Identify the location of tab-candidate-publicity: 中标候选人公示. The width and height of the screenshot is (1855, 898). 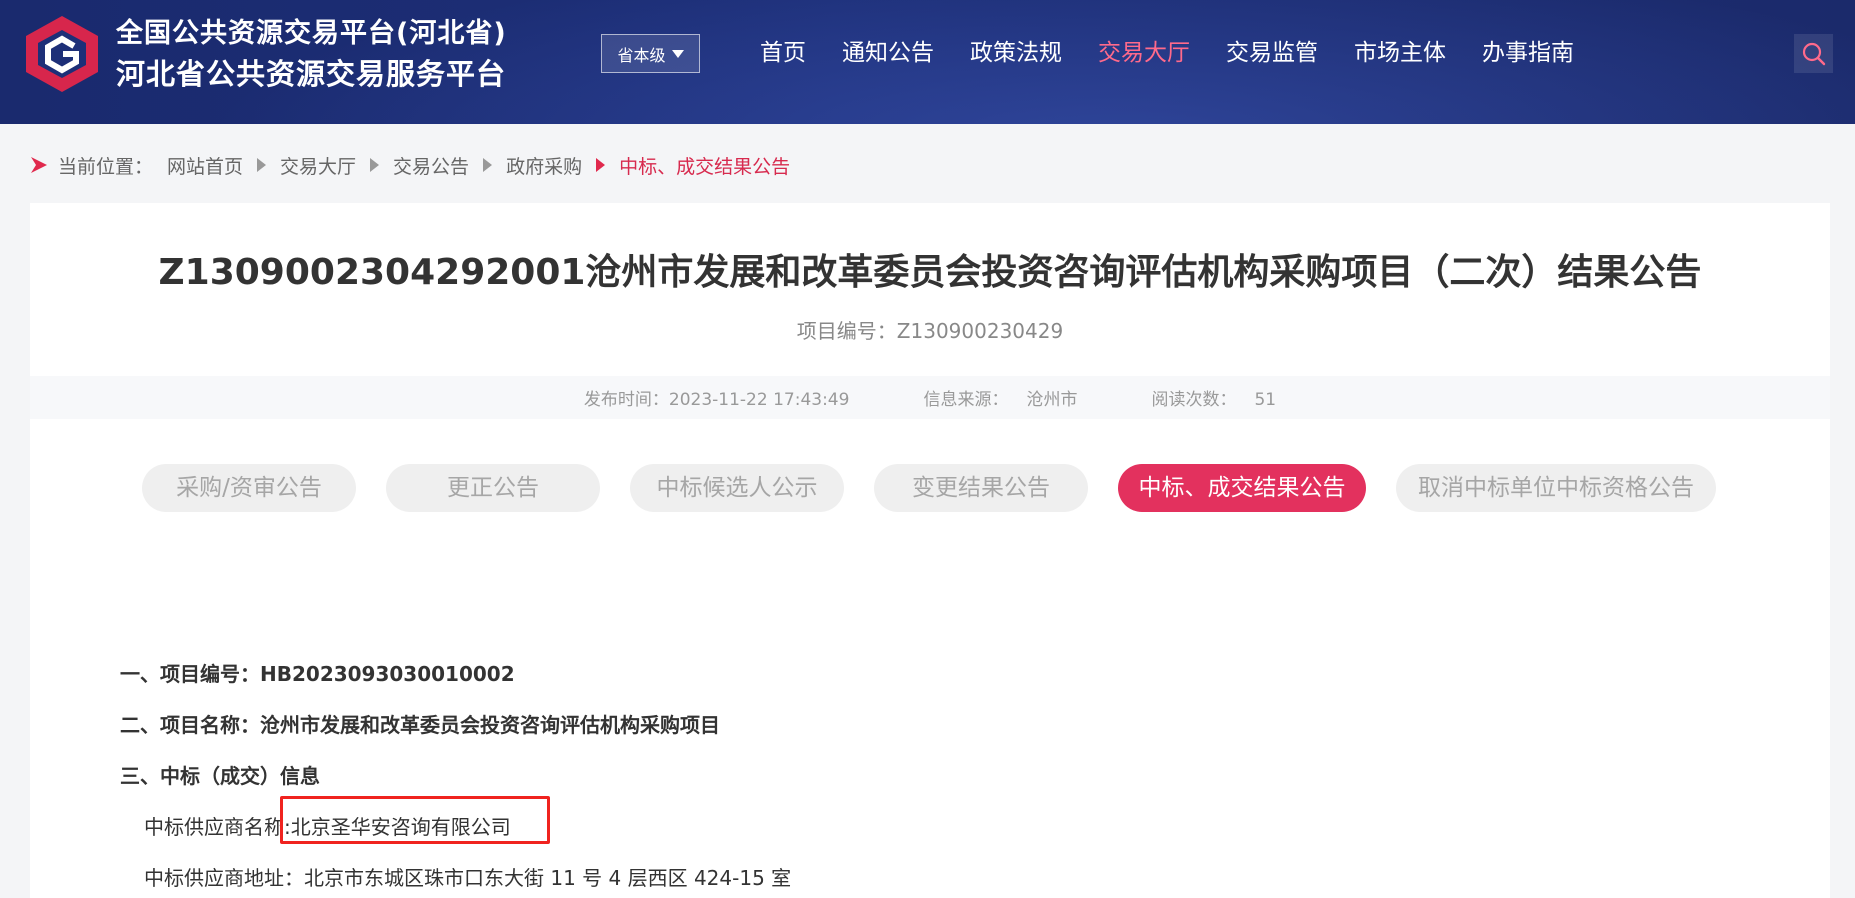
(737, 488).